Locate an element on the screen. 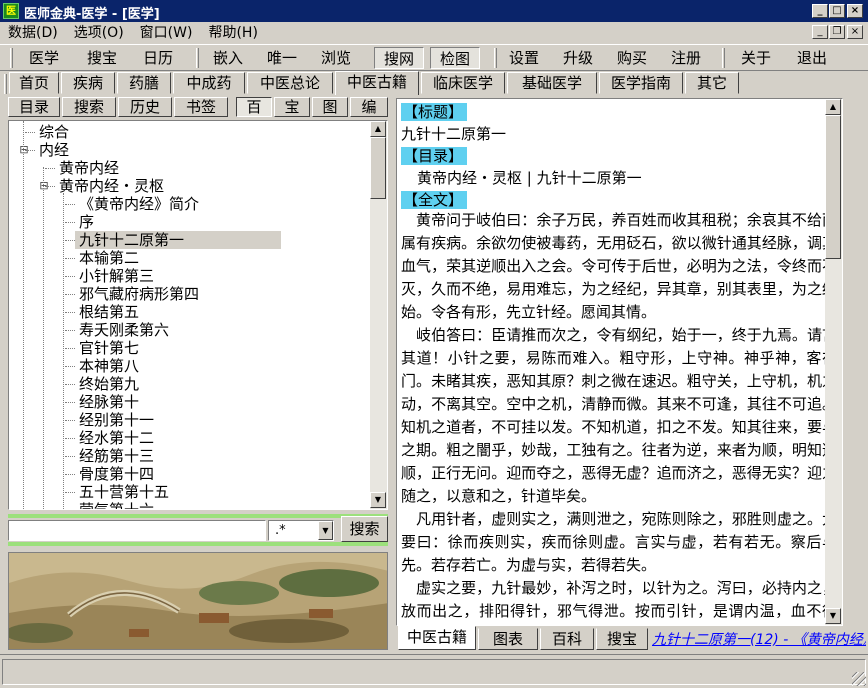 The width and height of the screenshot is (868, 688). tool-image-check-button: 检图 is located at coordinates (455, 58).